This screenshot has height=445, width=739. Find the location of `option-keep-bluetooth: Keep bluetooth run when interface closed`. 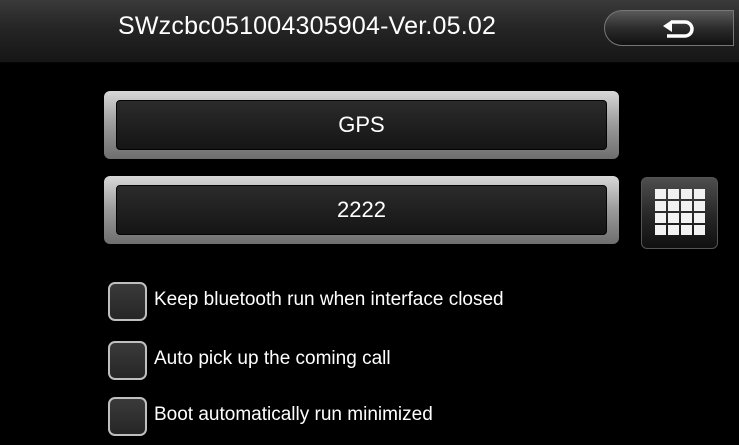

option-keep-bluetooth: Keep bluetooth run when interface closed is located at coordinates (388, 302).